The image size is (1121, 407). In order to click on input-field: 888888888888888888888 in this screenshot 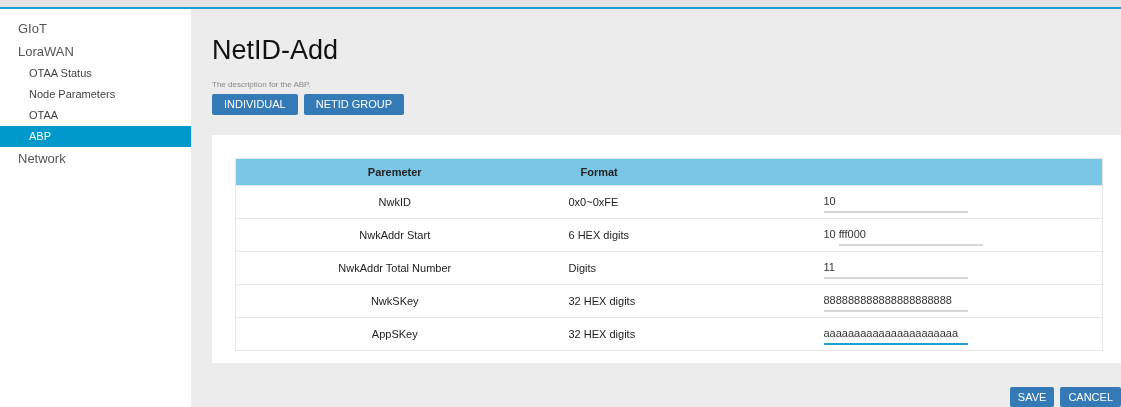, I will do `click(895, 301)`.